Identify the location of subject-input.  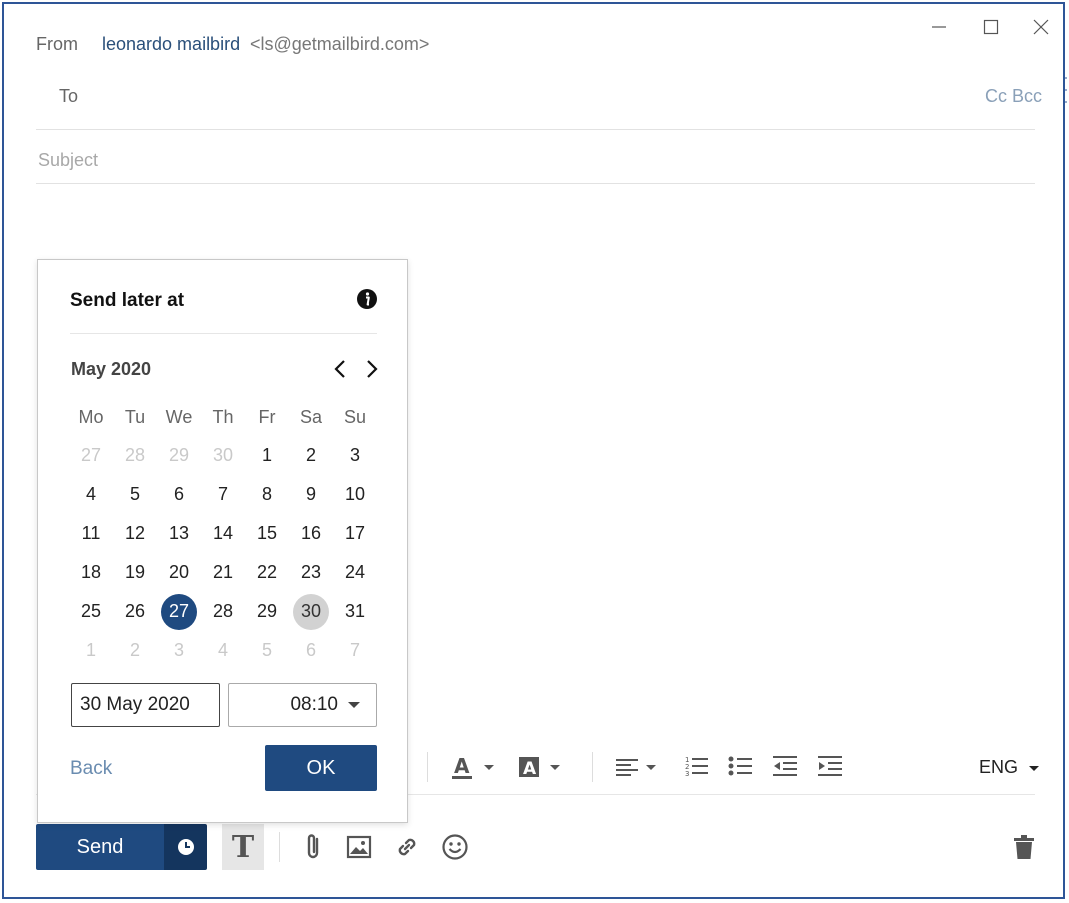
(488, 160).